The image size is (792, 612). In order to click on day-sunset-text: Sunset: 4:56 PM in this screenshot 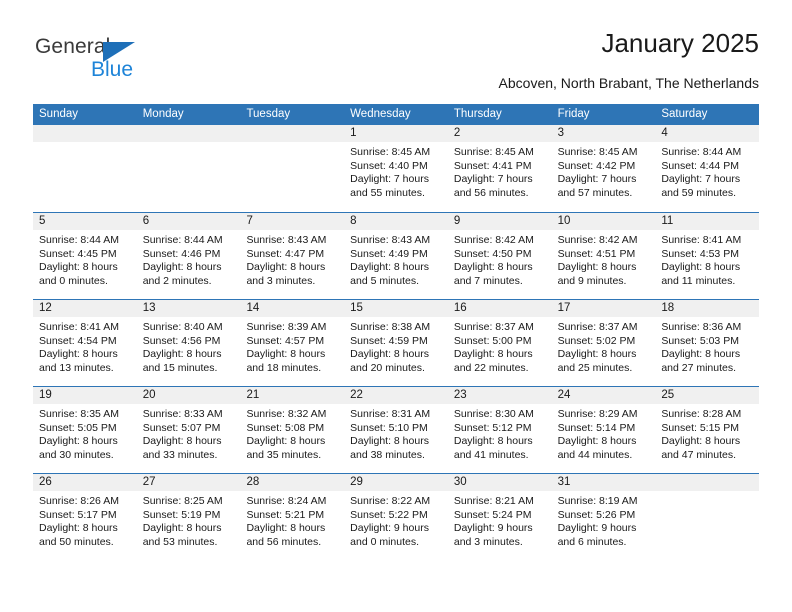, I will do `click(181, 340)`.